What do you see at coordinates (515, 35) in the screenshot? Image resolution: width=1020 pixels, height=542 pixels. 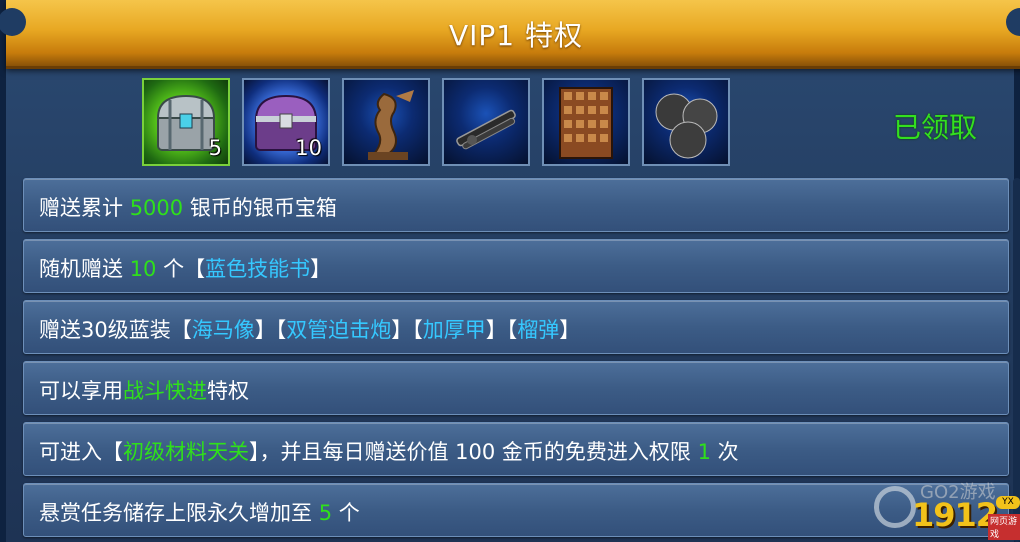 I see `panel-title: VIP1 特权` at bounding box center [515, 35].